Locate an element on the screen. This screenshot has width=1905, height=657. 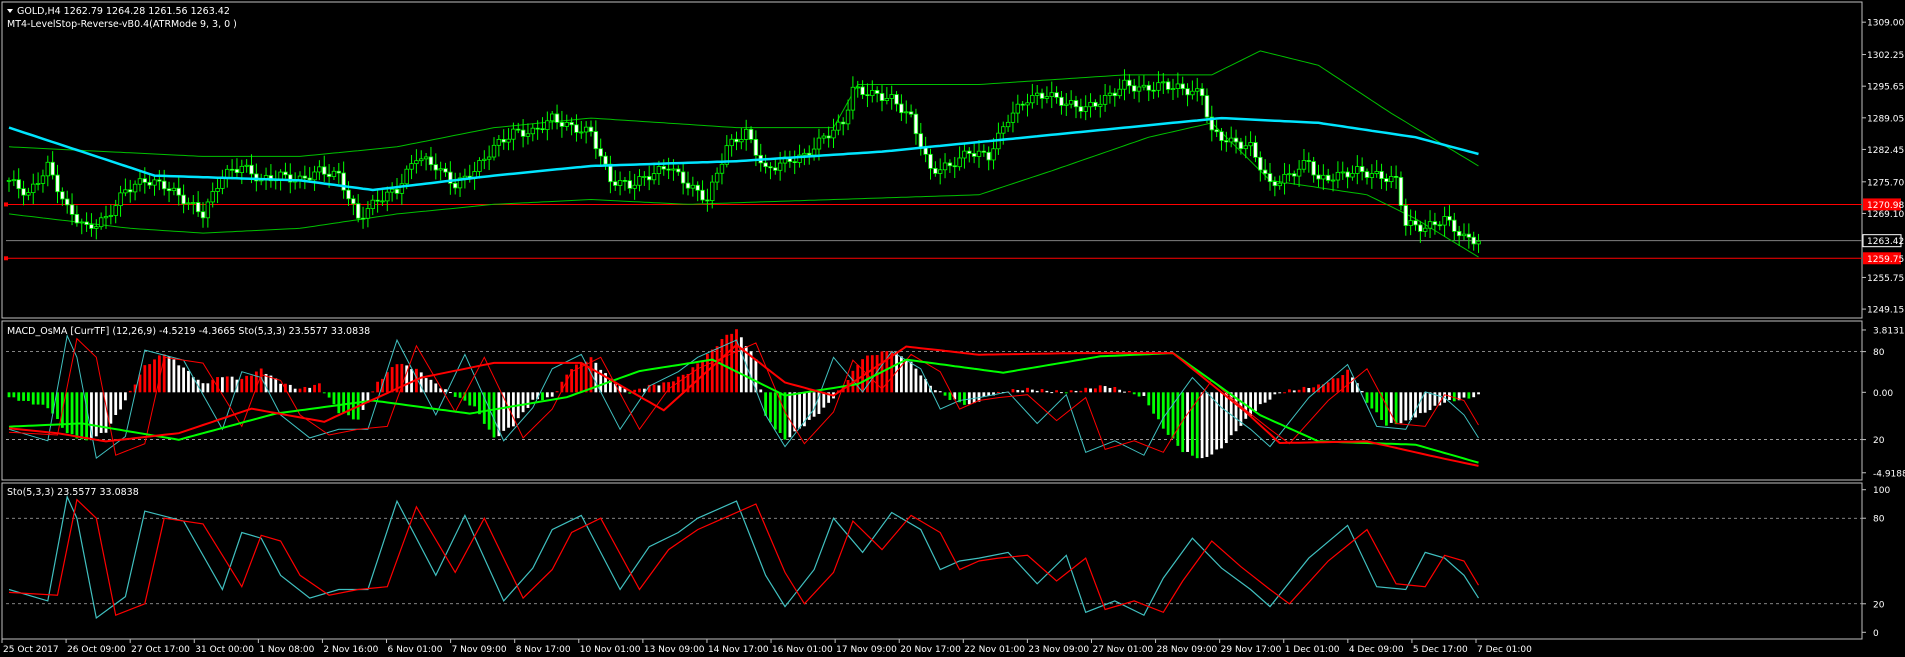
time-tick-label: 14 Nov 17:00 is located at coordinates (738, 650).